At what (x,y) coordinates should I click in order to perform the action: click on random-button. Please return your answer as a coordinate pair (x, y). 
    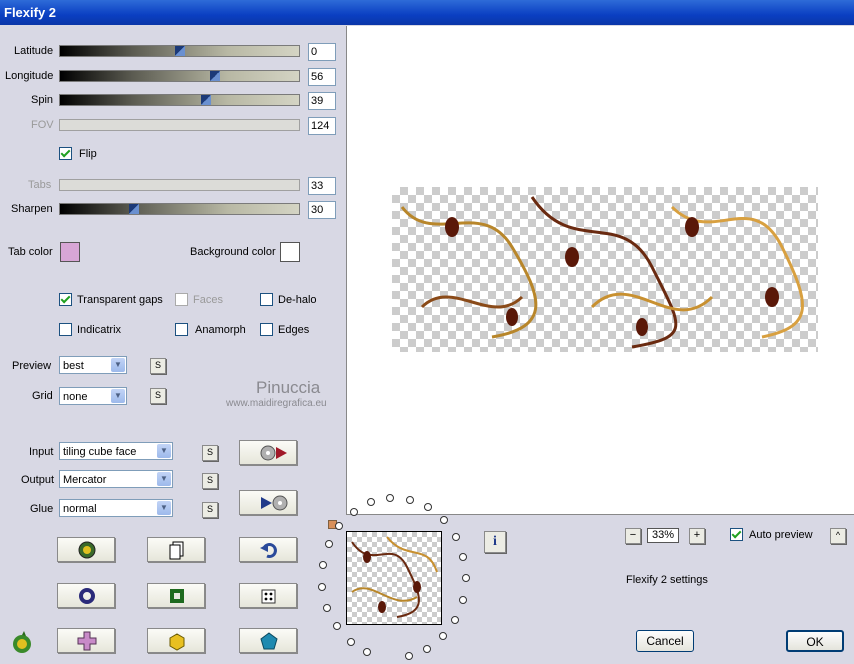
    Looking at the image, I should click on (268, 595).